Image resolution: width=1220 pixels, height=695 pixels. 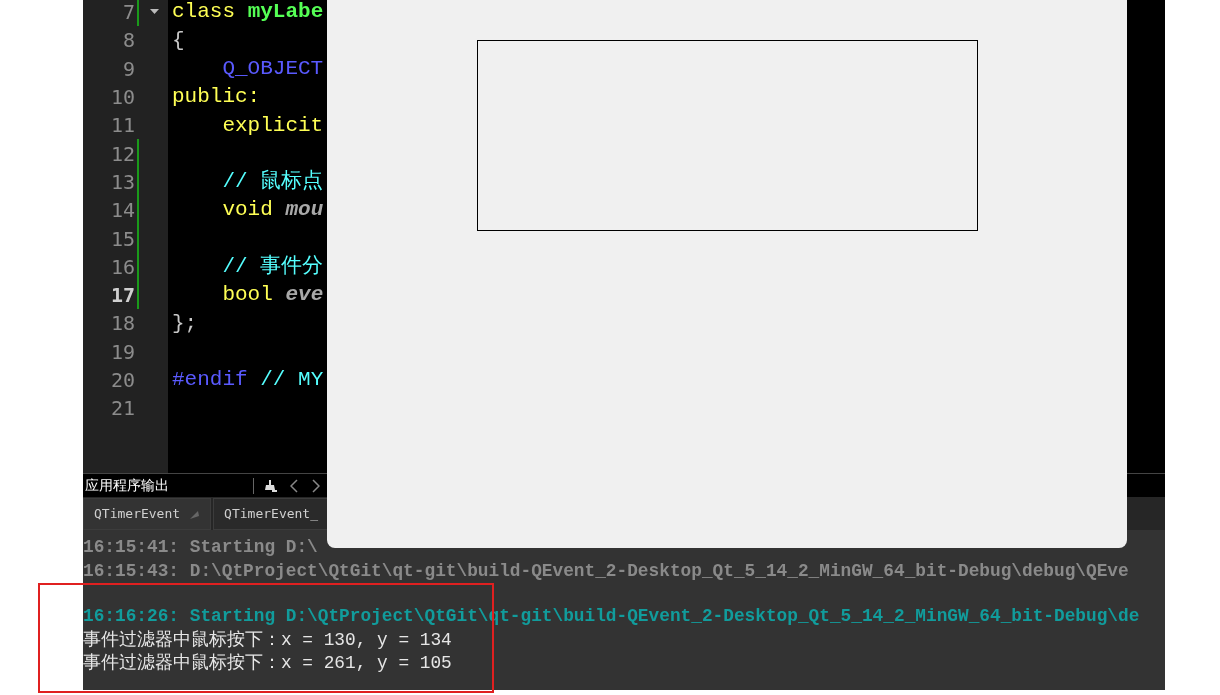 What do you see at coordinates (248, 13) in the screenshot?
I see `code-line: class myLabe` at bounding box center [248, 13].